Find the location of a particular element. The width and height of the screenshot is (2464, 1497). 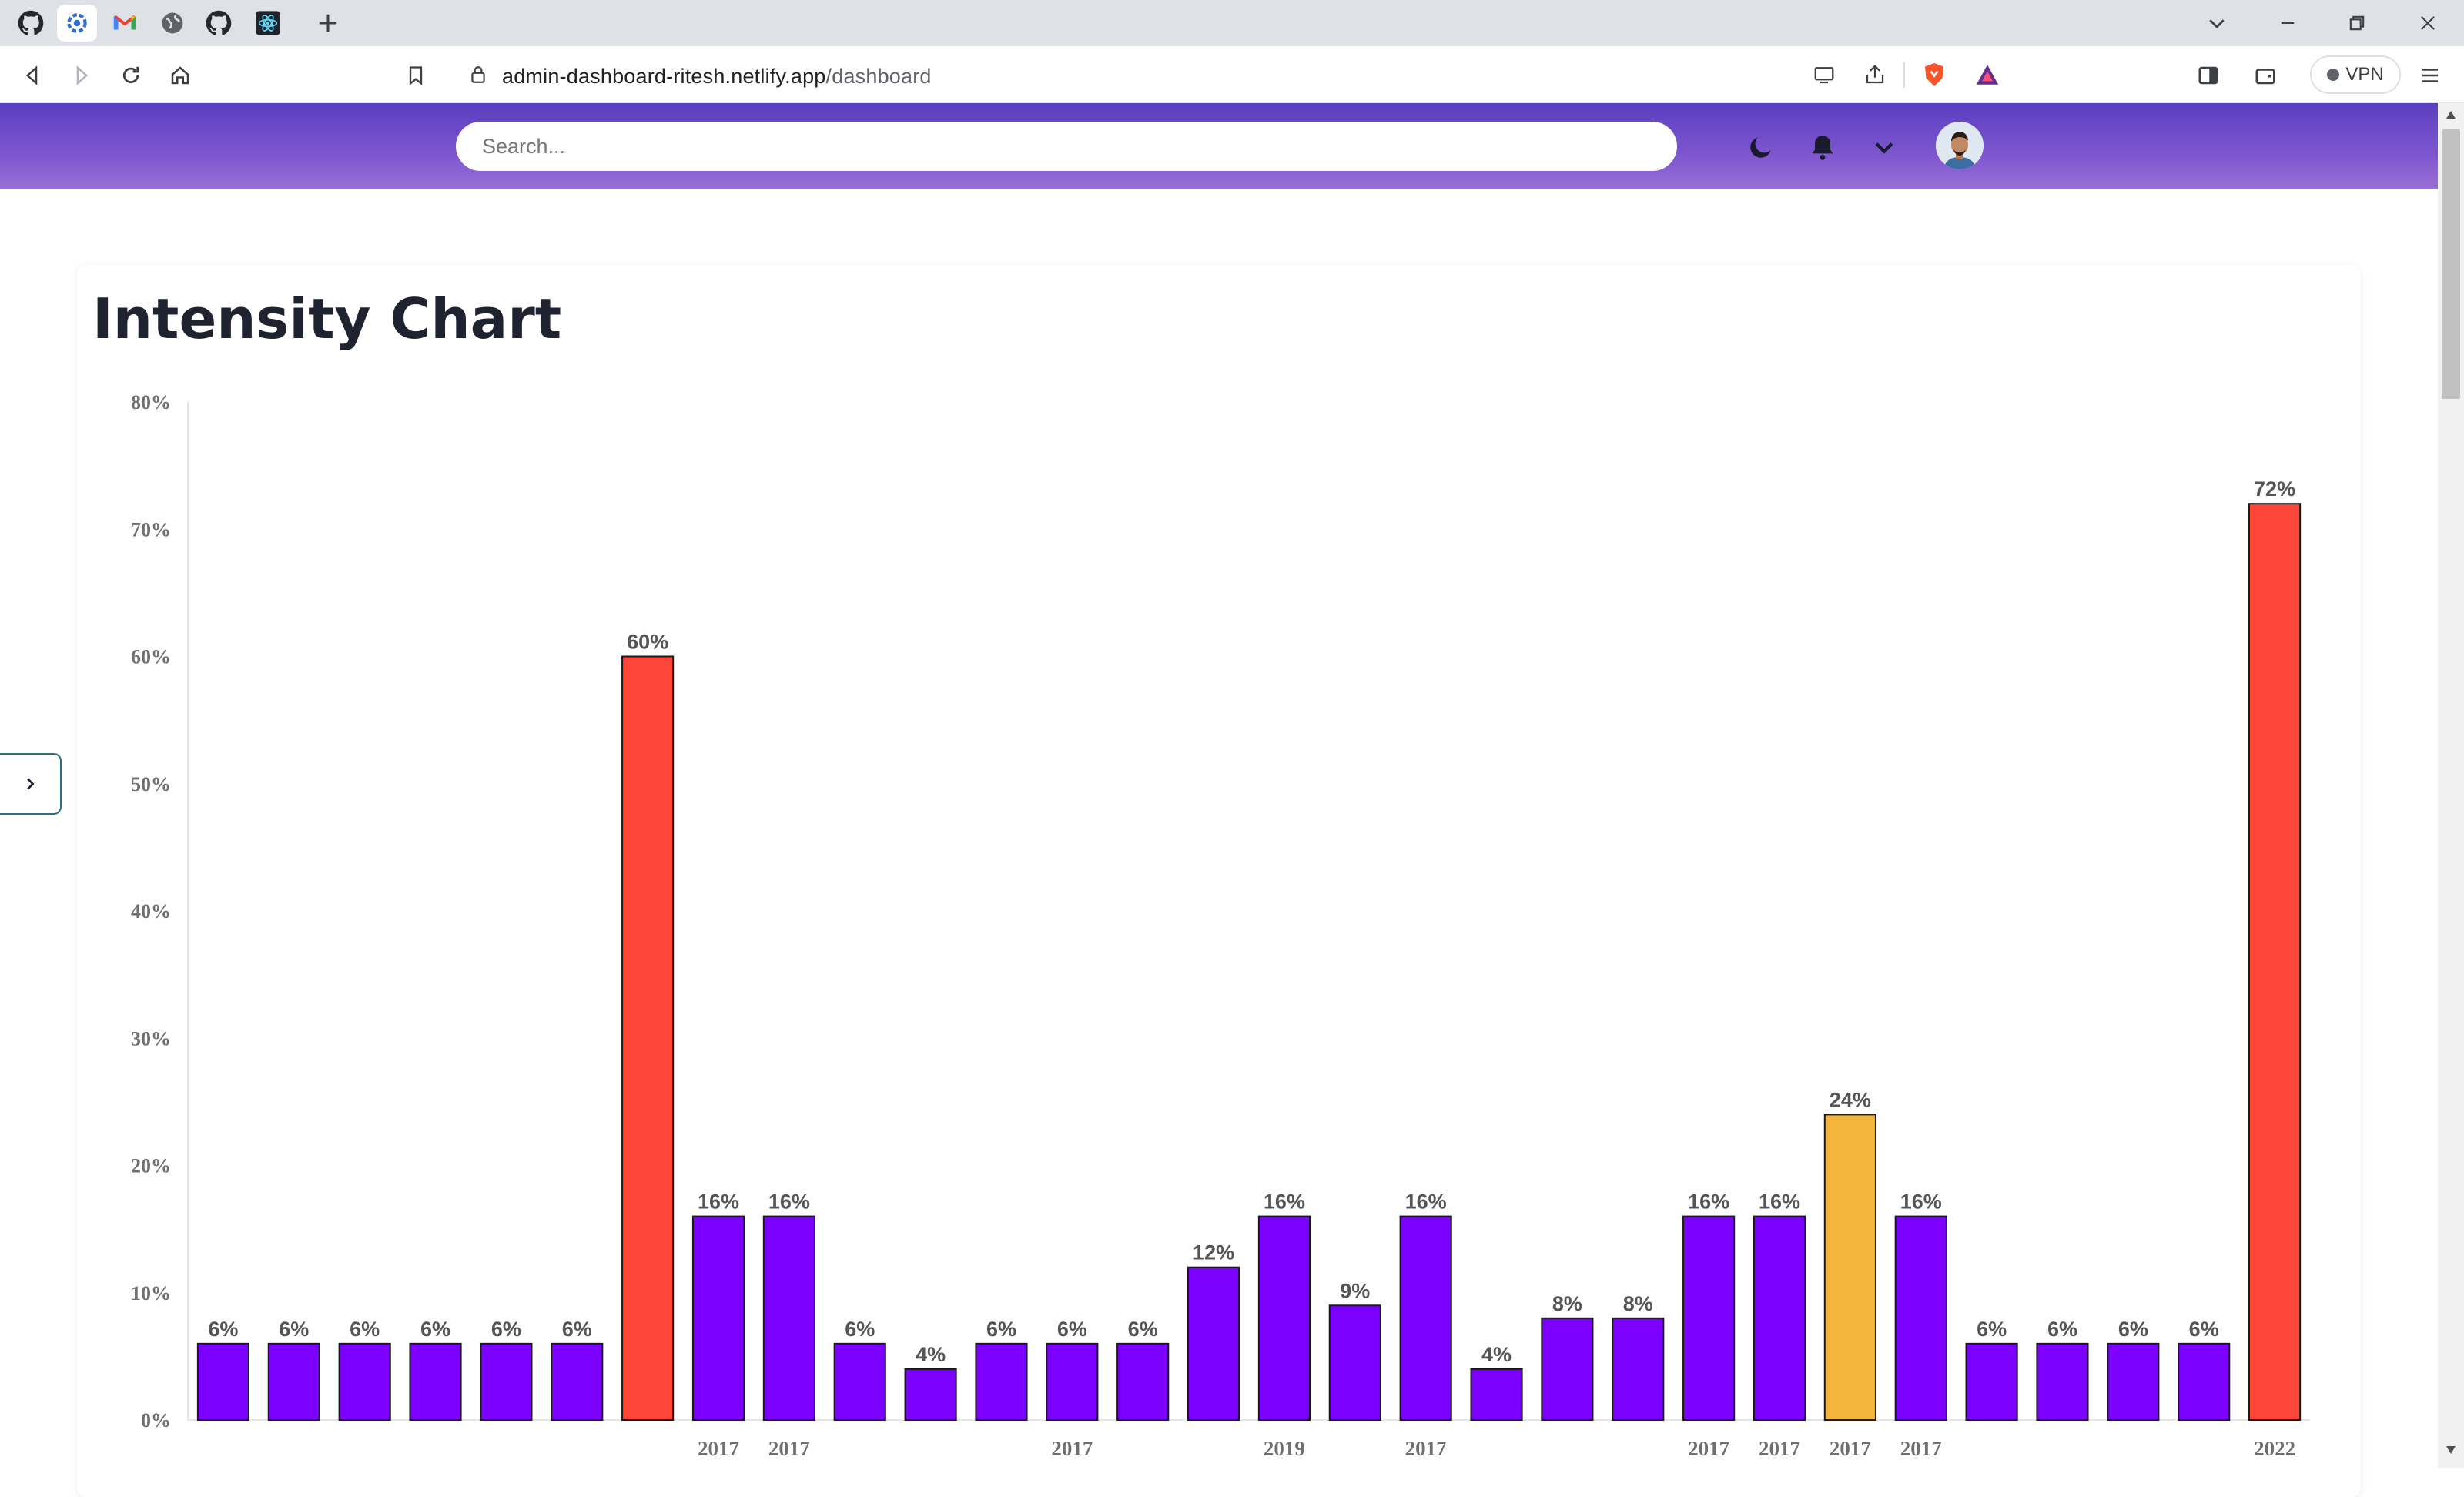

back-arrow-icon is located at coordinates (31, 75).